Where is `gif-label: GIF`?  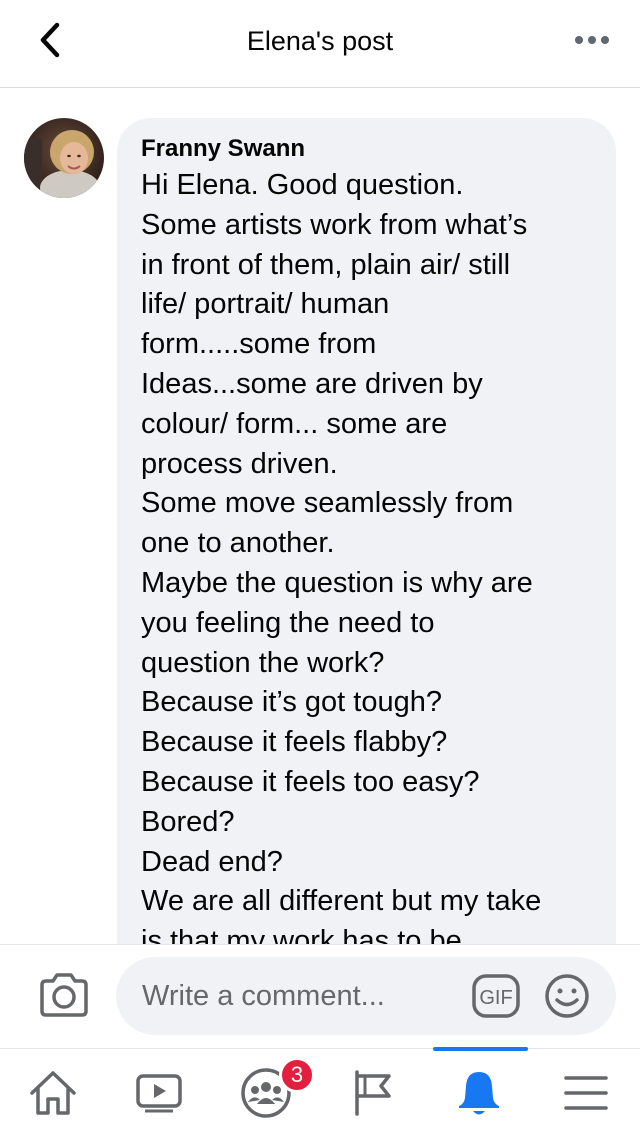 gif-label: GIF is located at coordinates (495, 998).